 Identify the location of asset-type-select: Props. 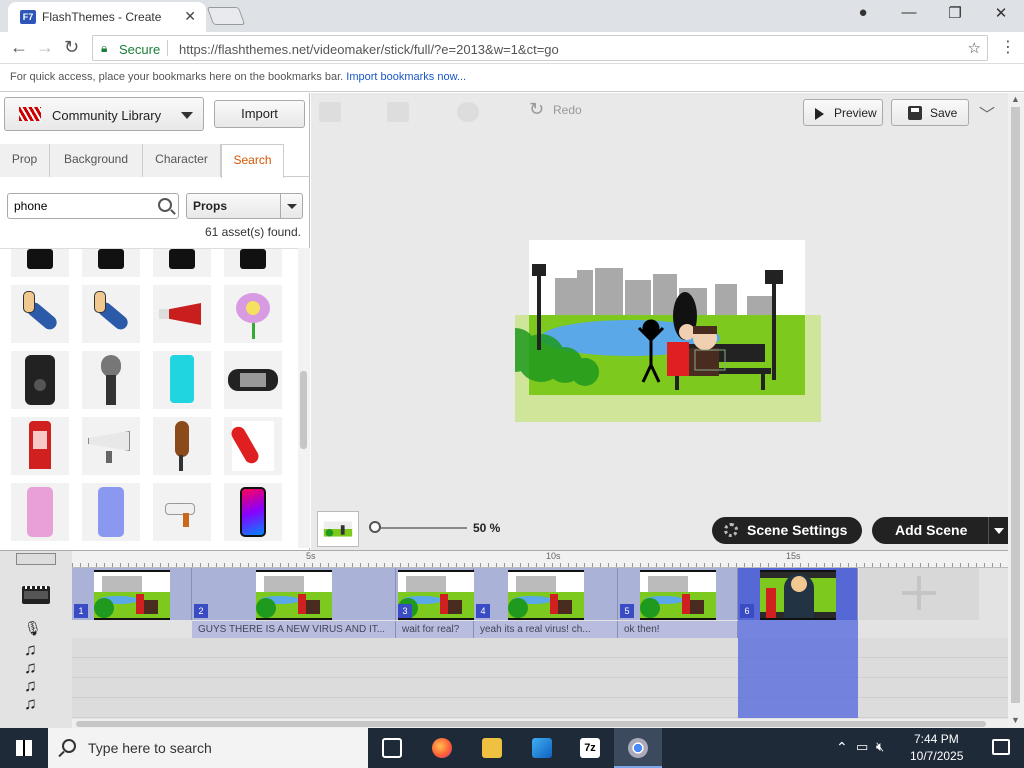
(244, 206).